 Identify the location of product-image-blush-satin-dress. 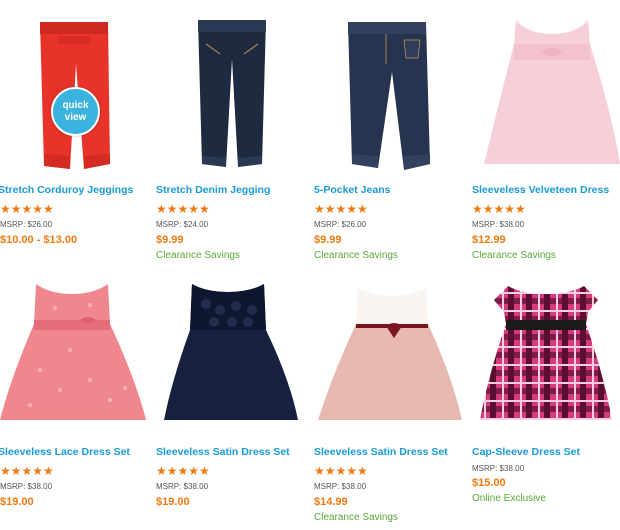
(394, 367).